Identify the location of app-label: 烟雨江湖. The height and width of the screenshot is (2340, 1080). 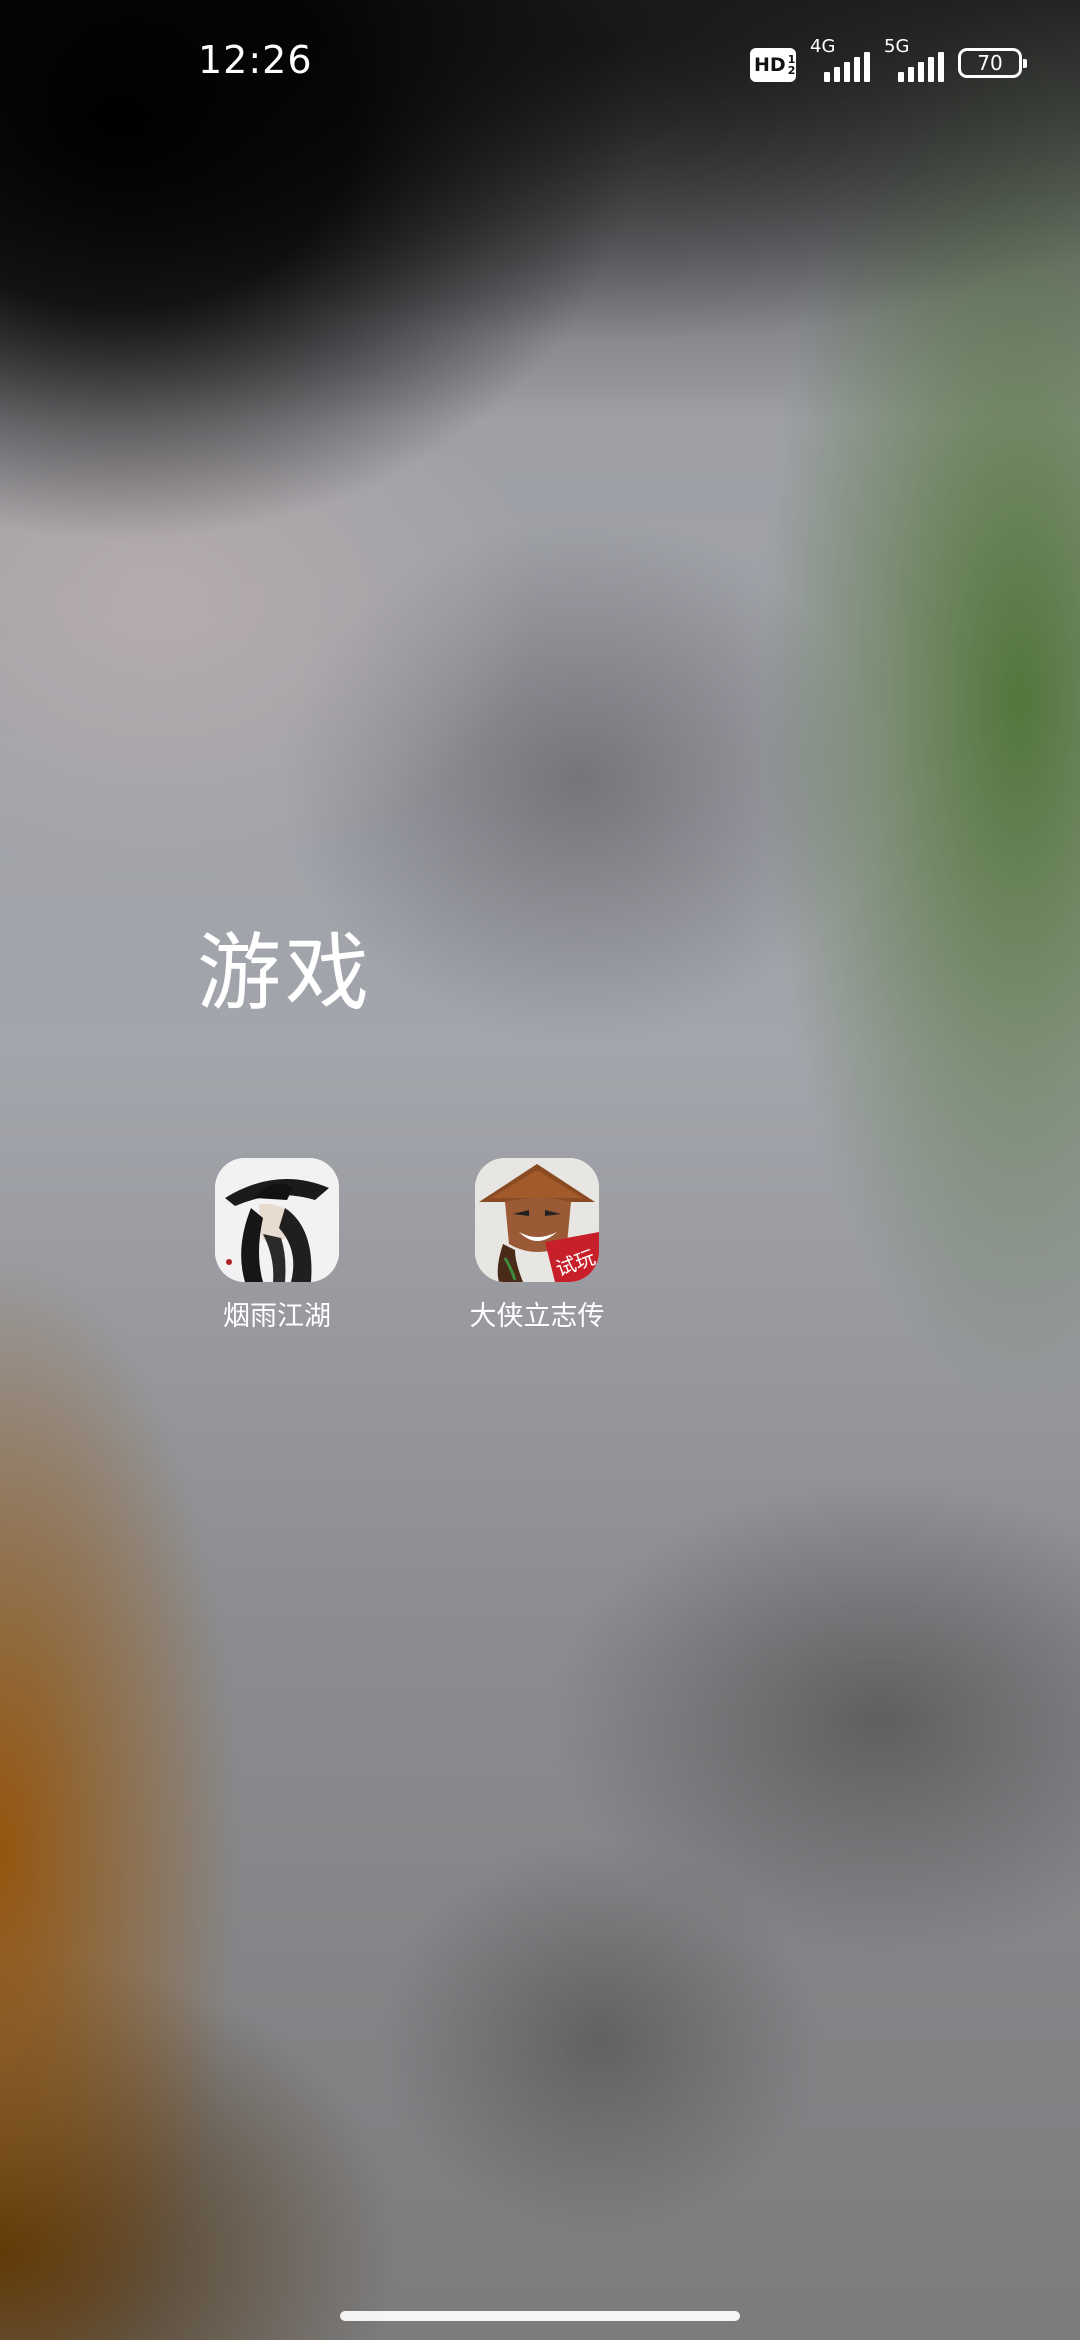
(277, 1316).